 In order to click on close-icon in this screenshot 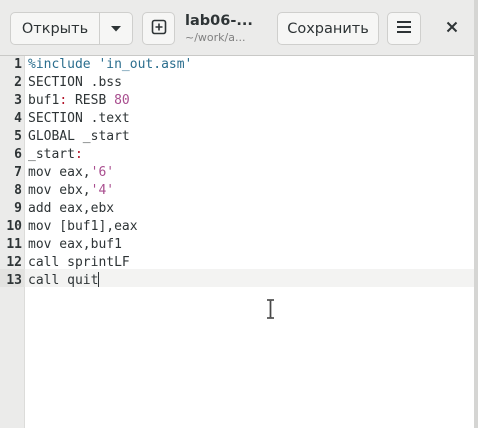, I will do `click(452, 29)`.